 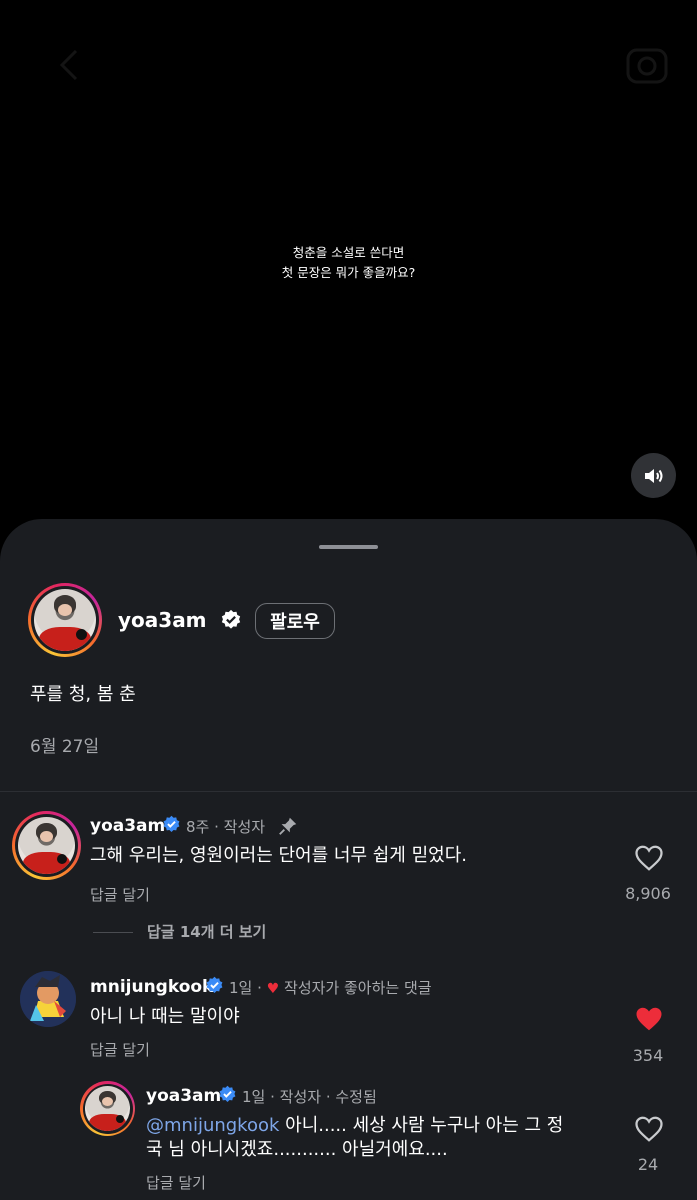 I want to click on video-caption: 청춘을 소설로 쓴다면 첫 문장은 뭐가 좋을까요?, so click(x=348, y=263).